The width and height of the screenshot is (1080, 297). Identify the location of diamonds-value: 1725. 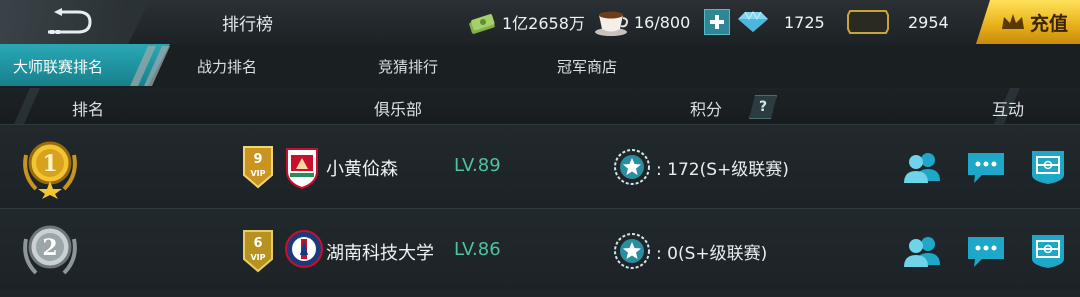
(804, 22).